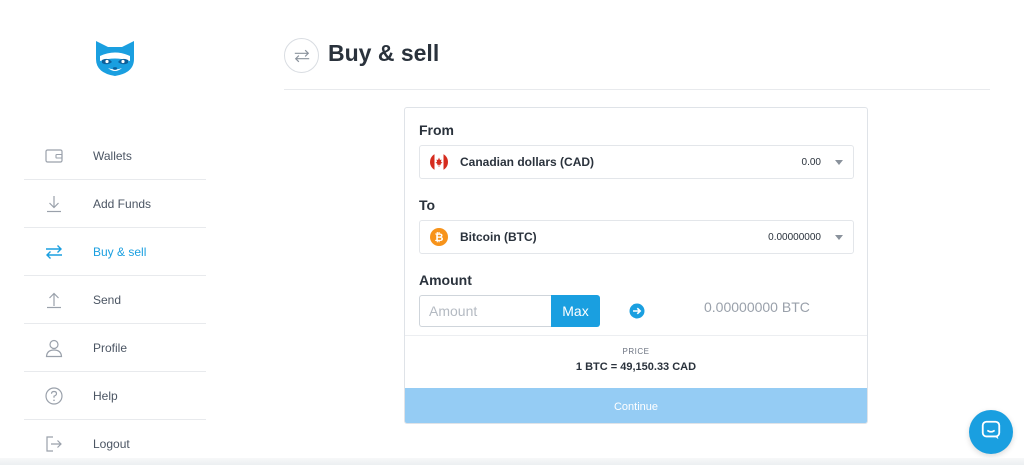  I want to click on chat-icon, so click(991, 432).